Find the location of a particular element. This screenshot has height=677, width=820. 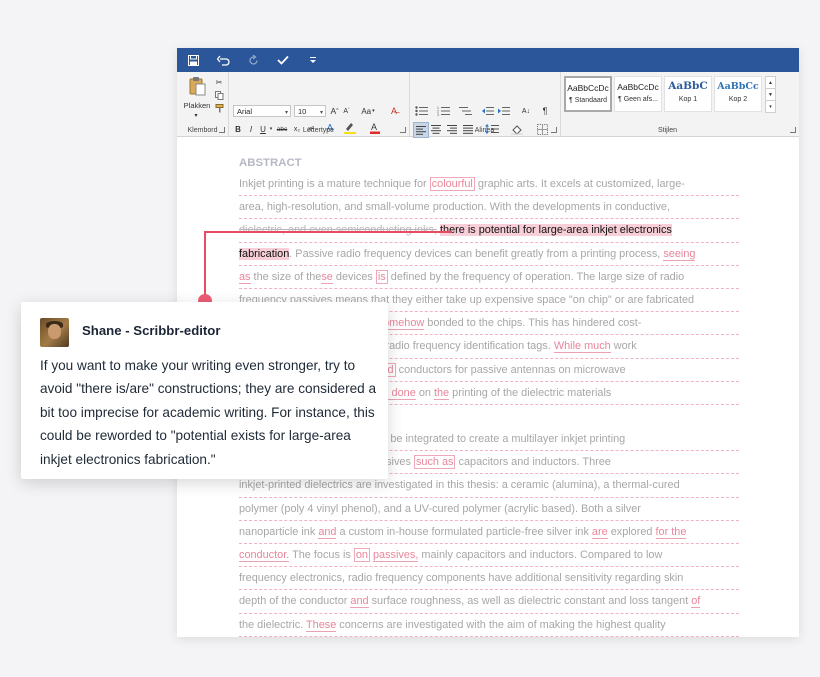

style-sample: AaBbCcDc is located at coordinates (588, 88).